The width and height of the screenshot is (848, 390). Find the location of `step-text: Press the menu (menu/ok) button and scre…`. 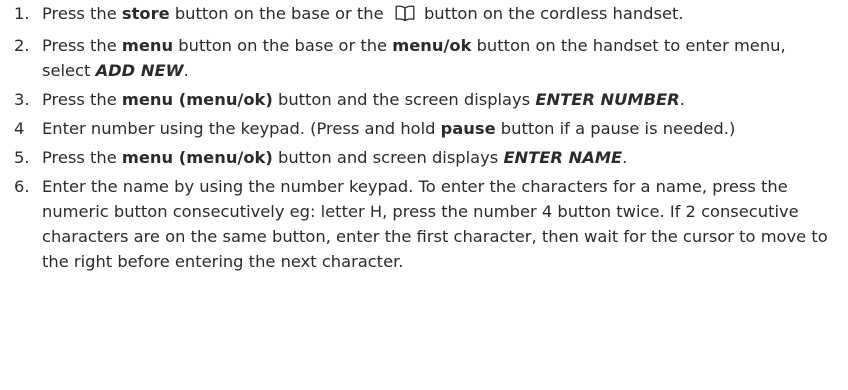

step-text: Press the menu (menu/ok) button and scre… is located at coordinates (436, 157).